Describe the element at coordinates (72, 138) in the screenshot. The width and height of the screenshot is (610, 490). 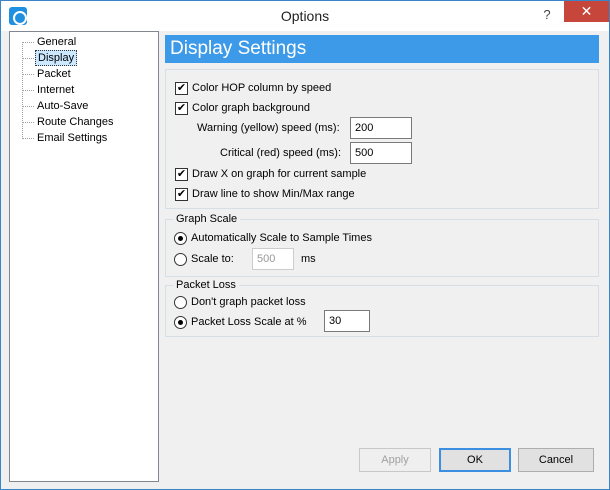
I see `tree-item-label: Email Settings` at that location.